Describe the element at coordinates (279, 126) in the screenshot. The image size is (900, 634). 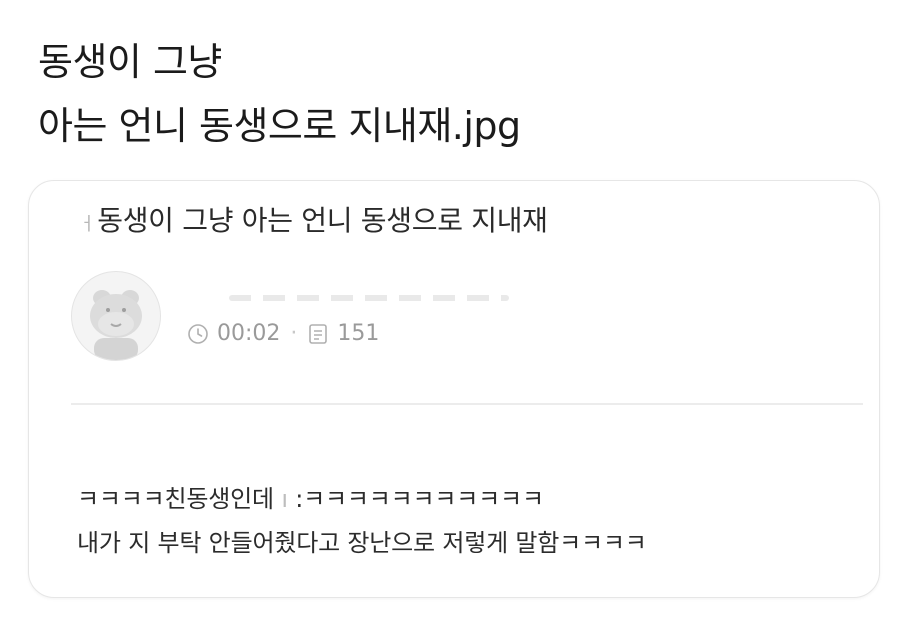
I see `headline-line-2: 아는 언니 동생으로 지내재.jpg` at that location.